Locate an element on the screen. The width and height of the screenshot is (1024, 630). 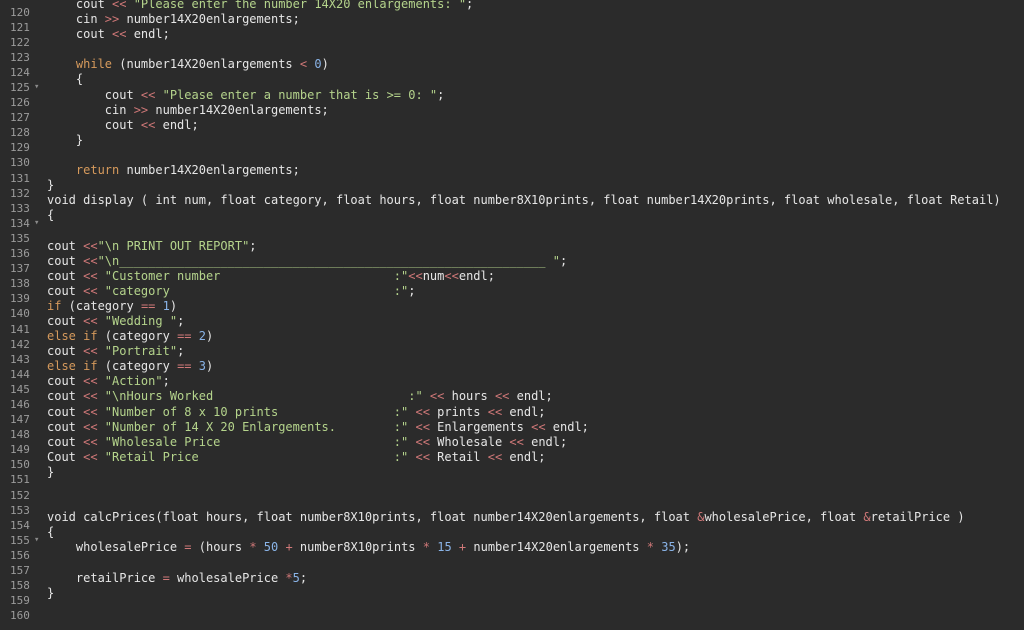
code-text: else if (category == 3) is located at coordinates (128, 366).